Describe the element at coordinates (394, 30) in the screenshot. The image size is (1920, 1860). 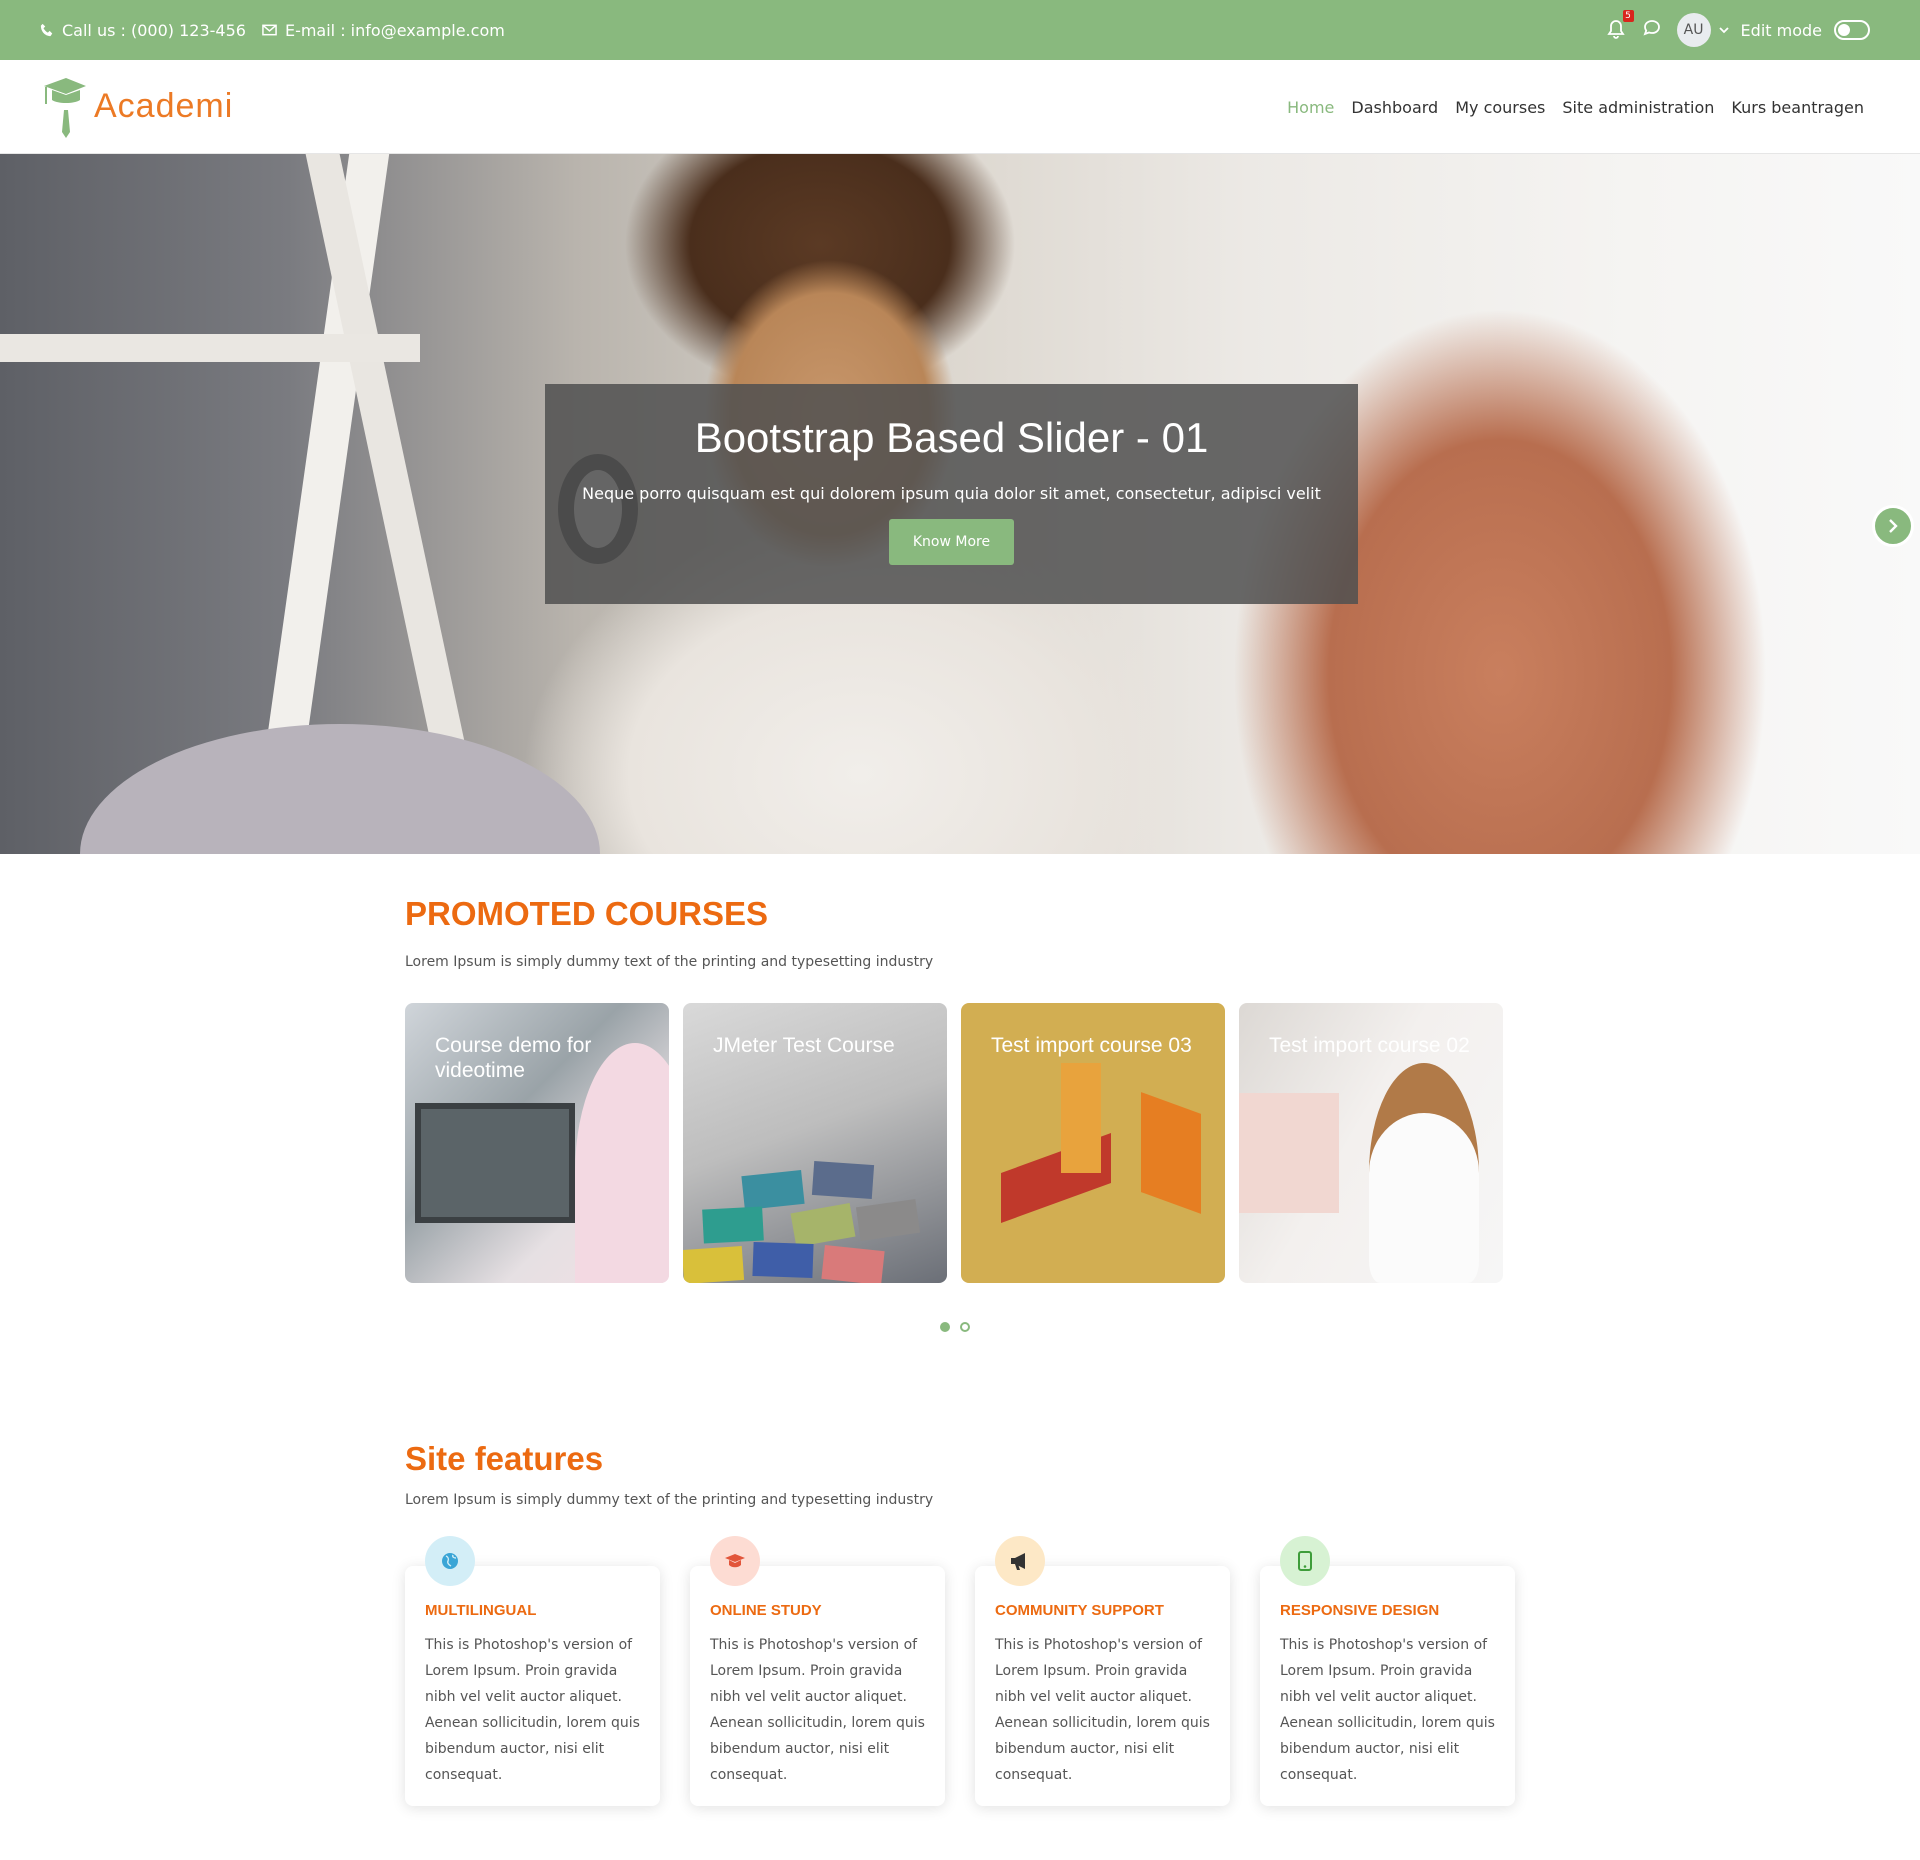
I see `email-label: E-mail : info@example.com` at that location.